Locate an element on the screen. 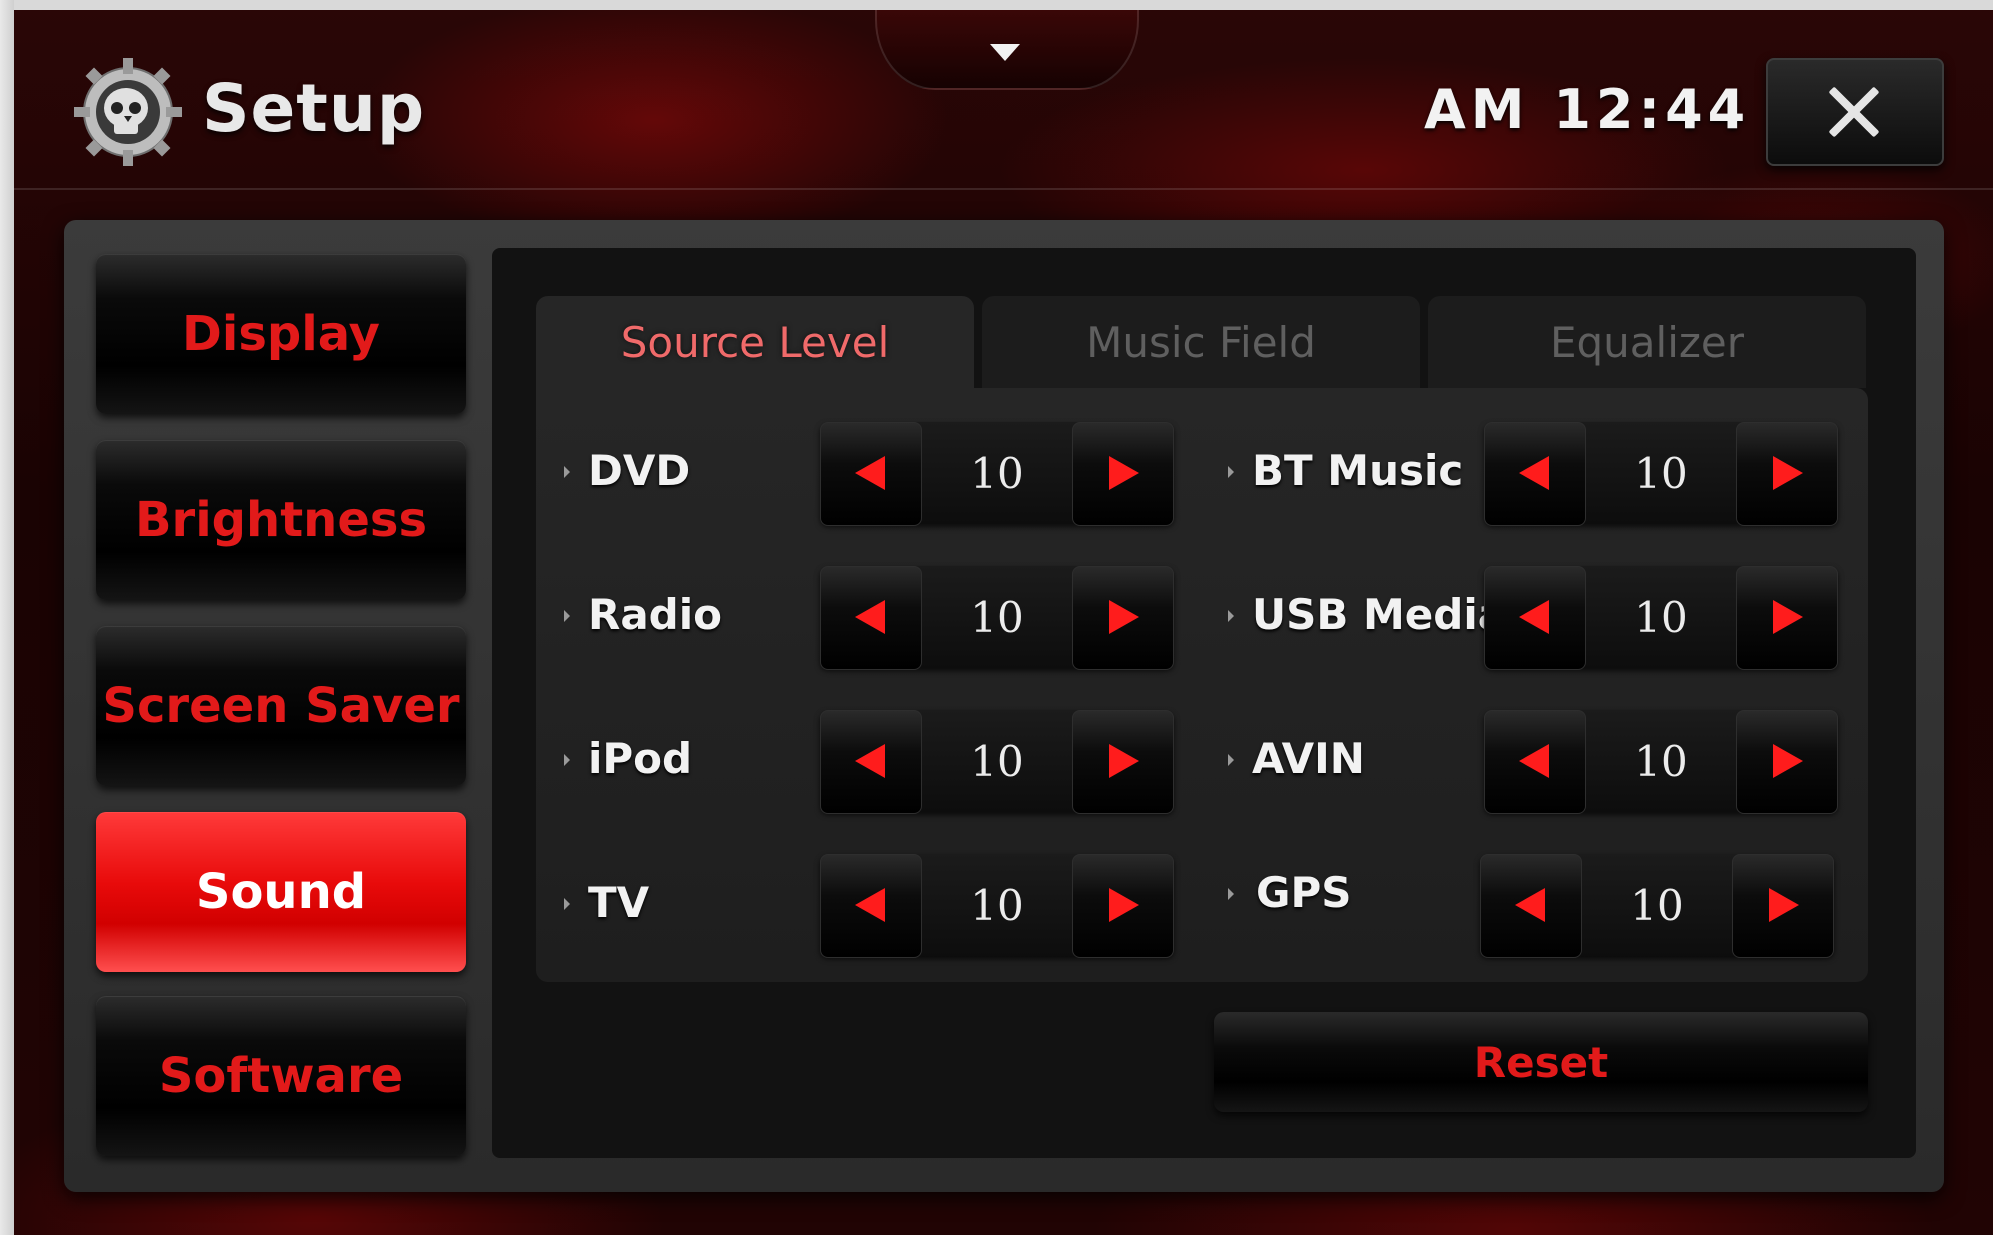  radio-level-stepper: 10 is located at coordinates (997, 618).